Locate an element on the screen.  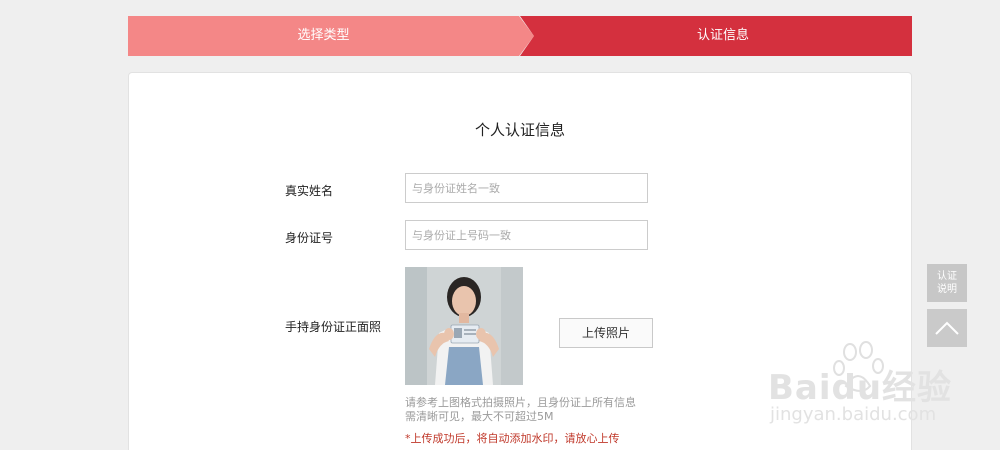
progress-steps: 选择类型 认证信息 is located at coordinates (520, 36).